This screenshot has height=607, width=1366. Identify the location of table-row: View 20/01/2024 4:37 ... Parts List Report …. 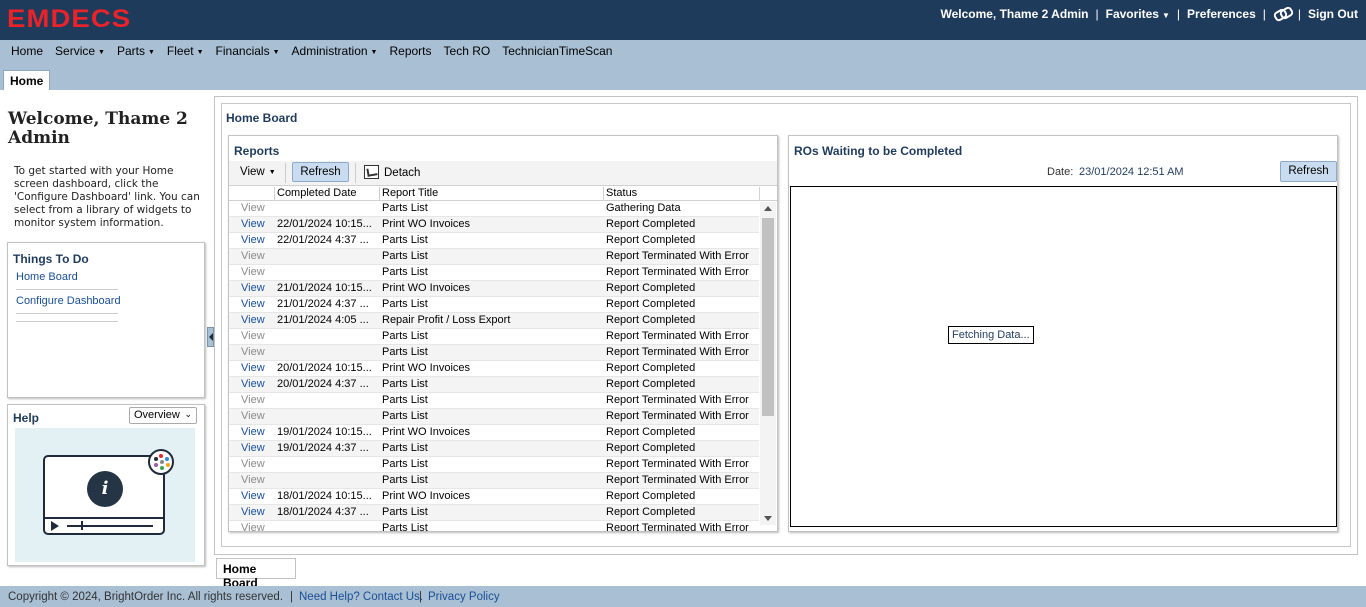
(494, 385).